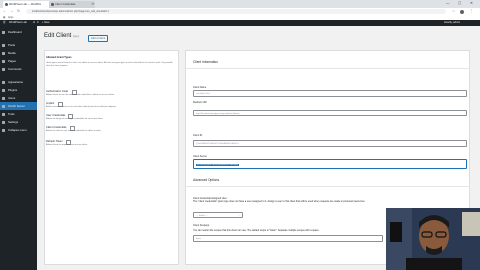 This screenshot has height=270, width=480. Describe the element at coordinates (200, 102) in the screenshot. I see `redirect-uri-label: Redirect URI` at that location.